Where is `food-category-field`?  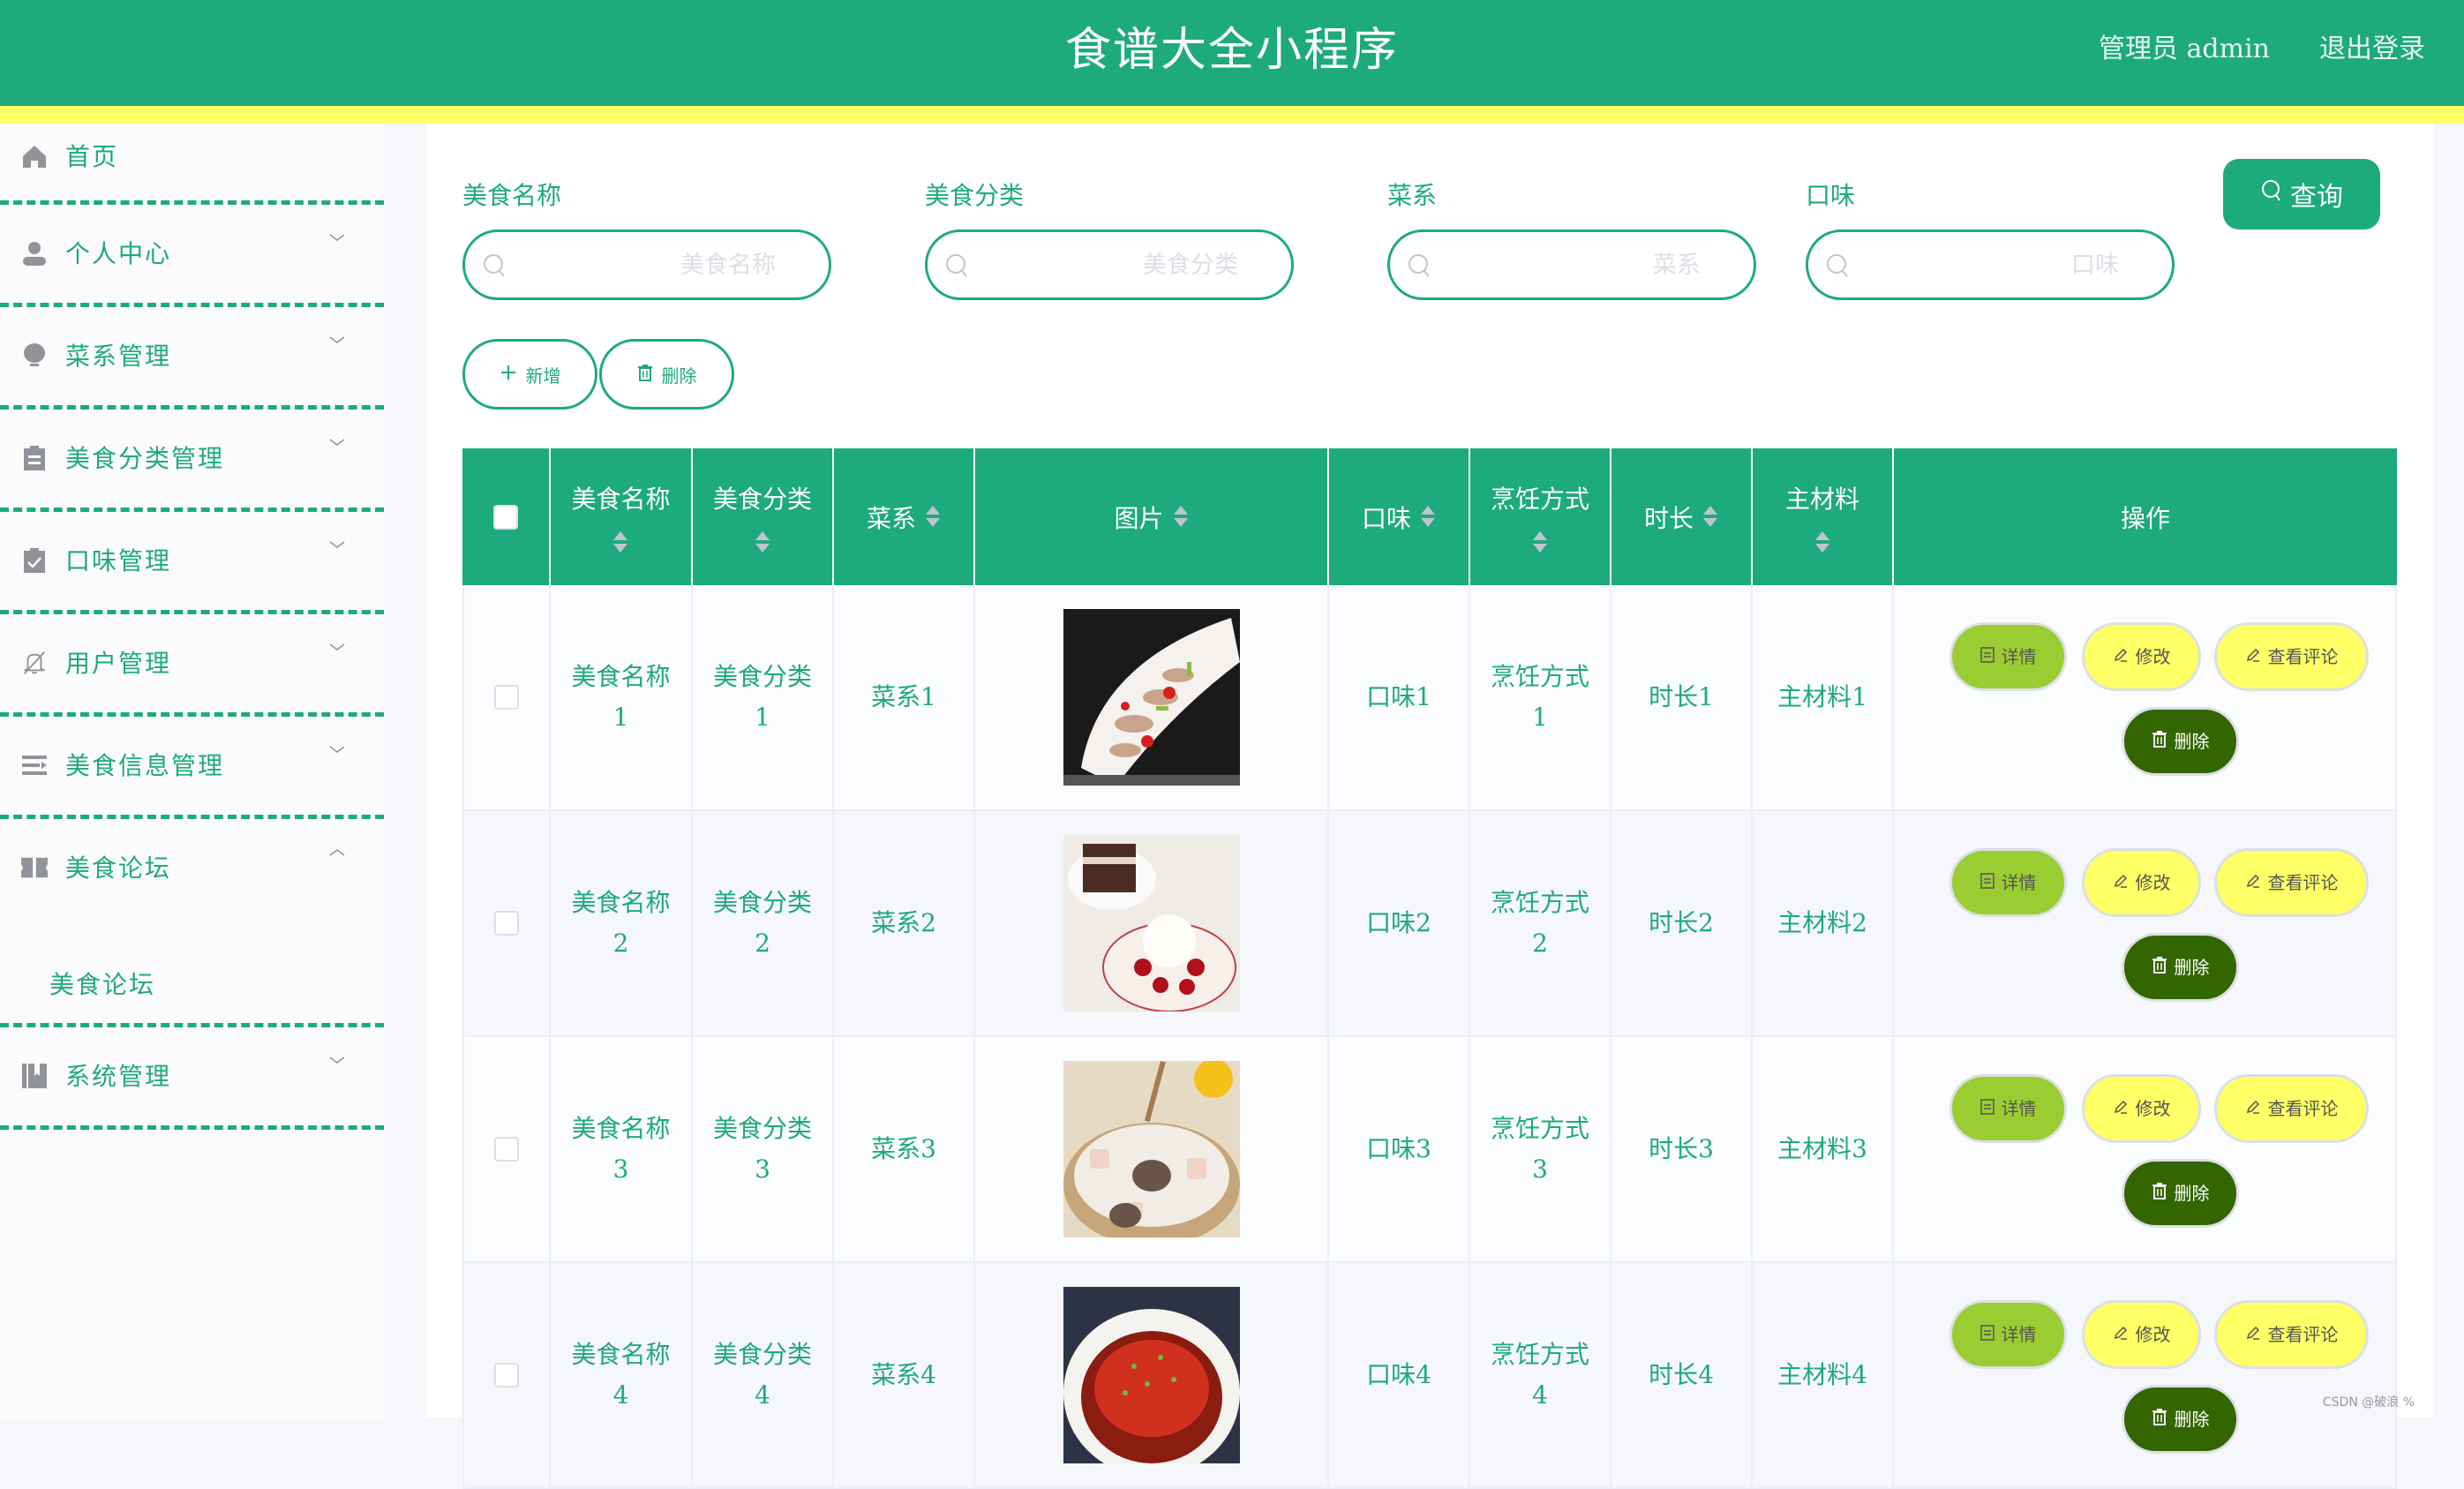
food-category-field is located at coordinates (1127, 264).